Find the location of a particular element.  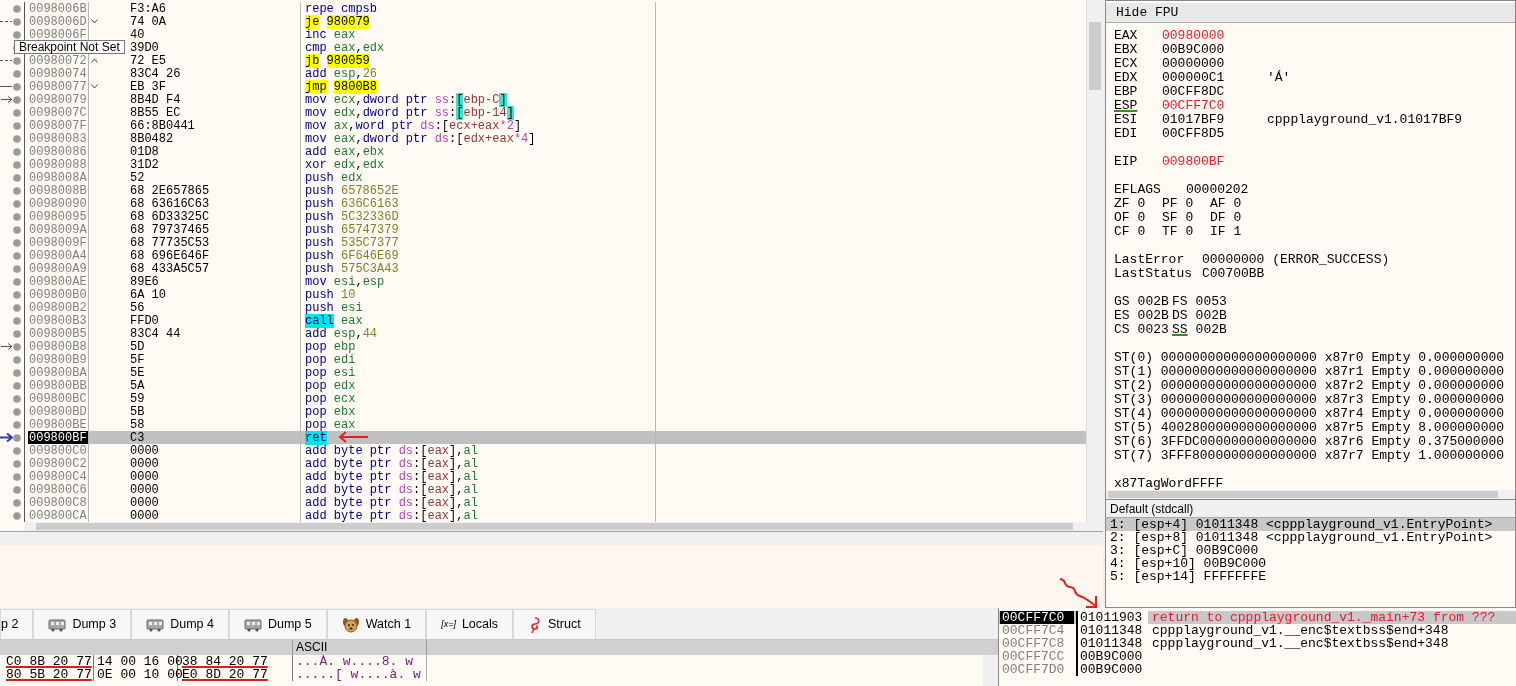

bytes-cell: 5A is located at coordinates (137, 386).